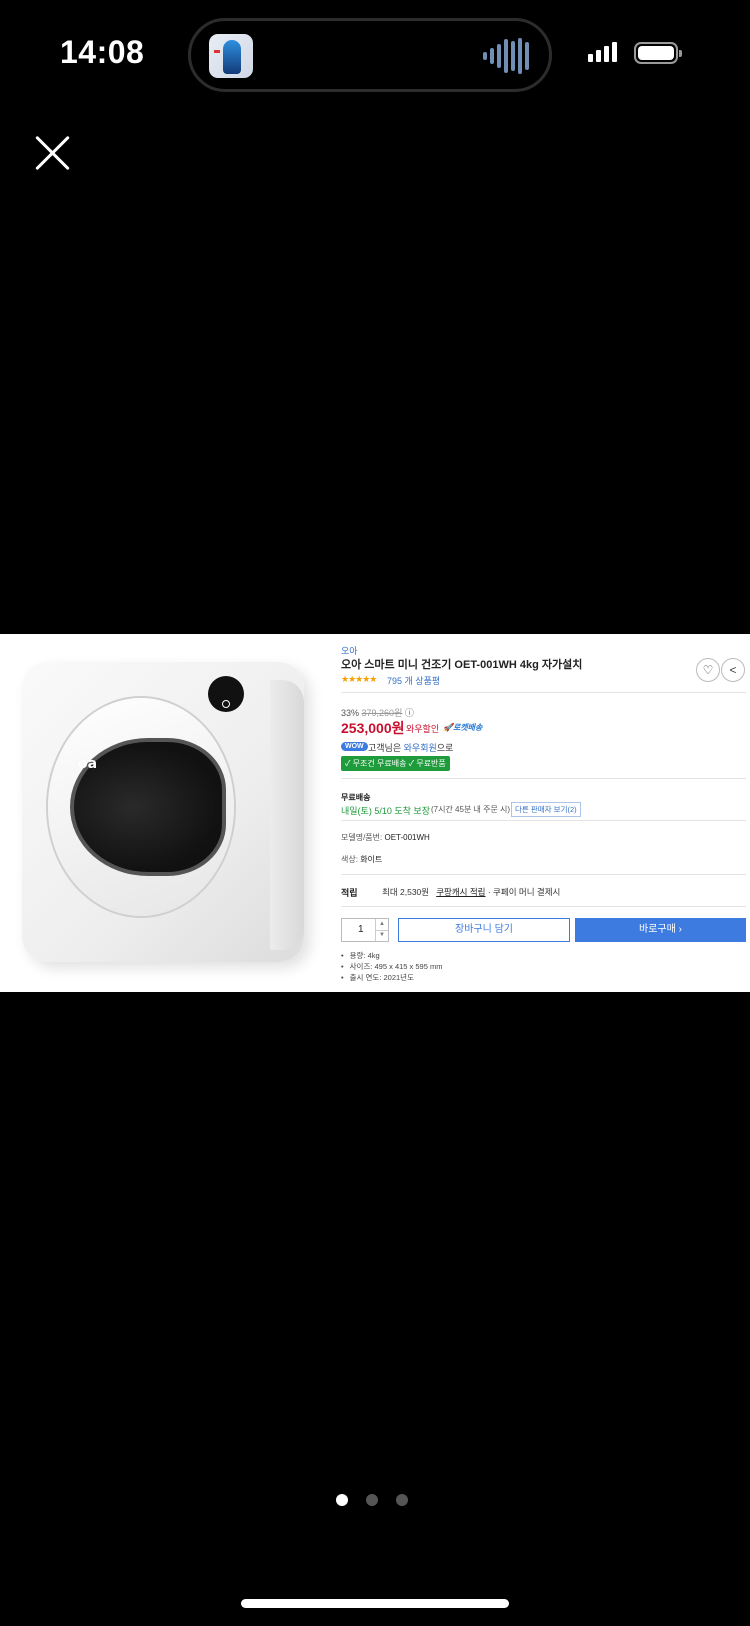  I want to click on spec-item: 출시 연도: 2021년도, so click(391, 977).